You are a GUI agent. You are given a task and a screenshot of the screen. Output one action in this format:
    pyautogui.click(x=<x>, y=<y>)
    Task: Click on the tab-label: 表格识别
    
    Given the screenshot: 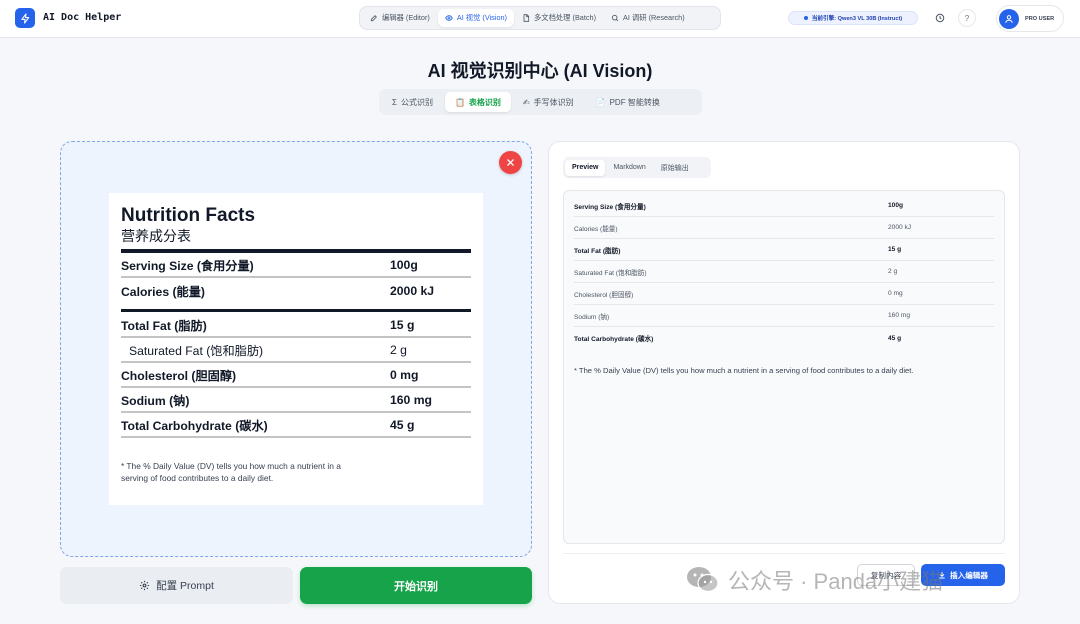 What is the action you would take?
    pyautogui.click(x=484, y=102)
    